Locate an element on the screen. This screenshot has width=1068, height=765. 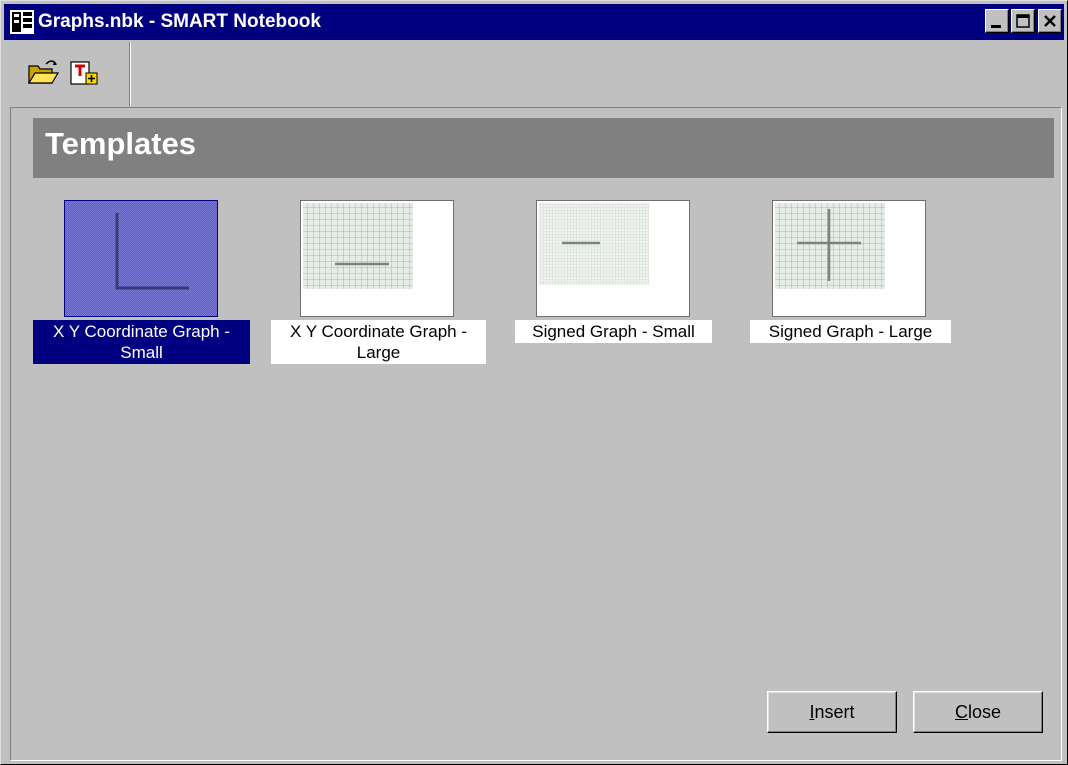
window-title: Graphs.nbk - SMART Notebook is located at coordinates (179, 21).